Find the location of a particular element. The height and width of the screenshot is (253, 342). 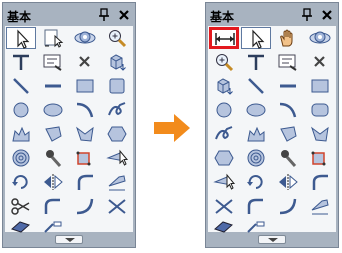

right-arrow-icon is located at coordinates (172, 128).